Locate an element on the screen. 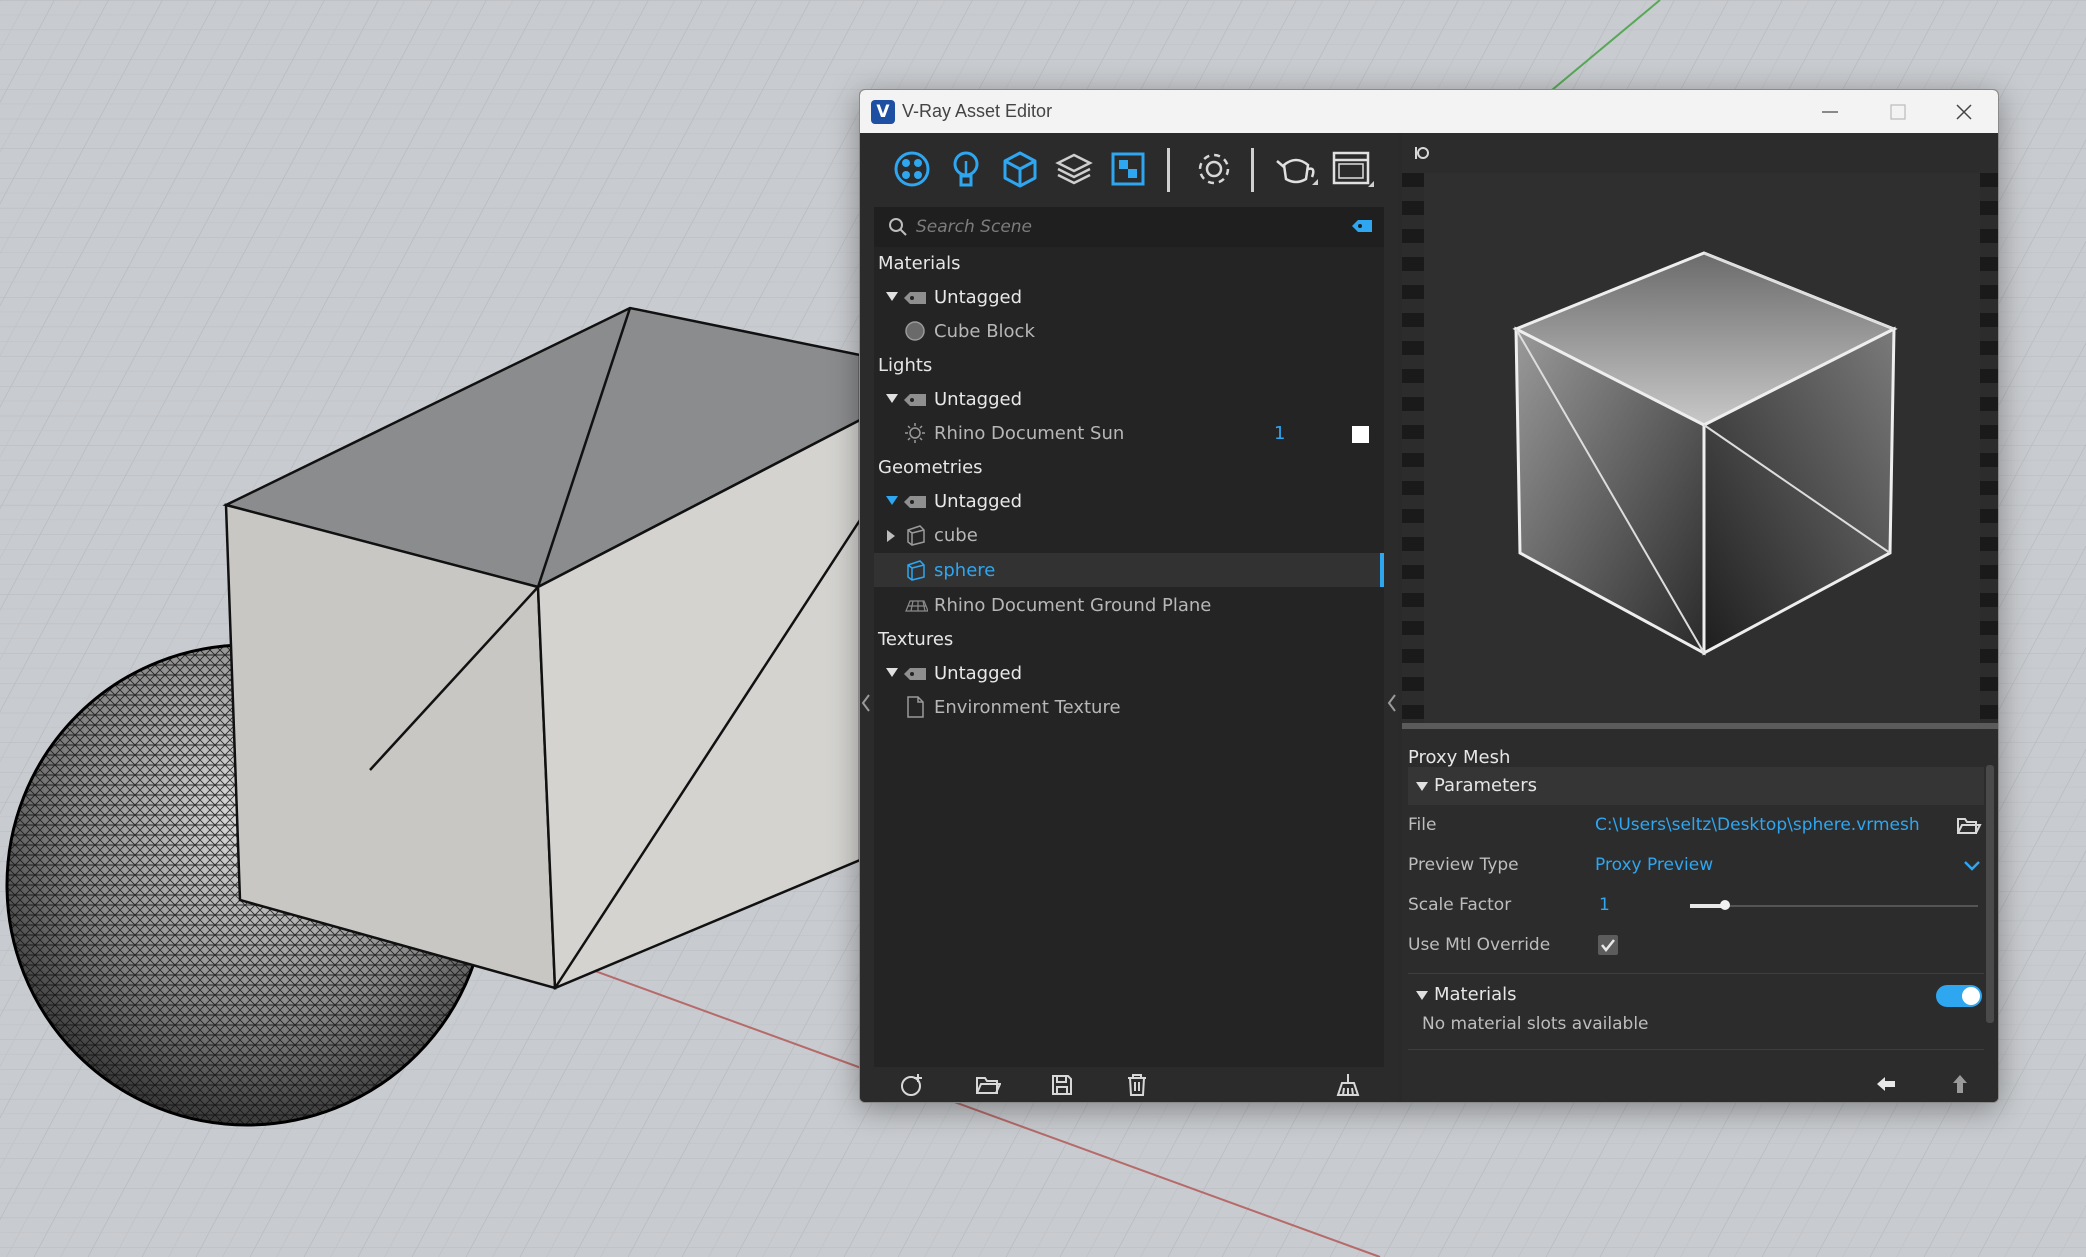 Image resolution: width=2086 pixels, height=1257 pixels. property-label: Scale Factor is located at coordinates (1460, 905).